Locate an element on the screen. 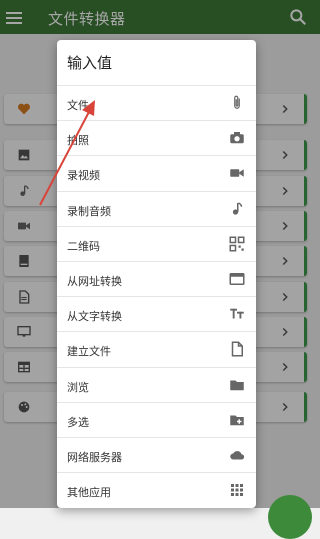  annotation-arrow is located at coordinates (67, 153).